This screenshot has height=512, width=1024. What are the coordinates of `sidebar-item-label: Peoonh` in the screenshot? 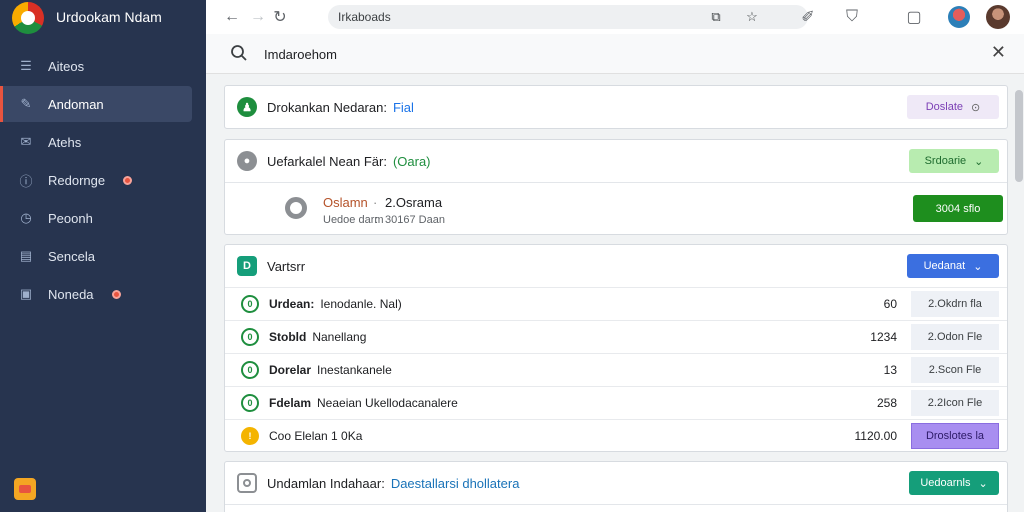 It's located at (70, 218).